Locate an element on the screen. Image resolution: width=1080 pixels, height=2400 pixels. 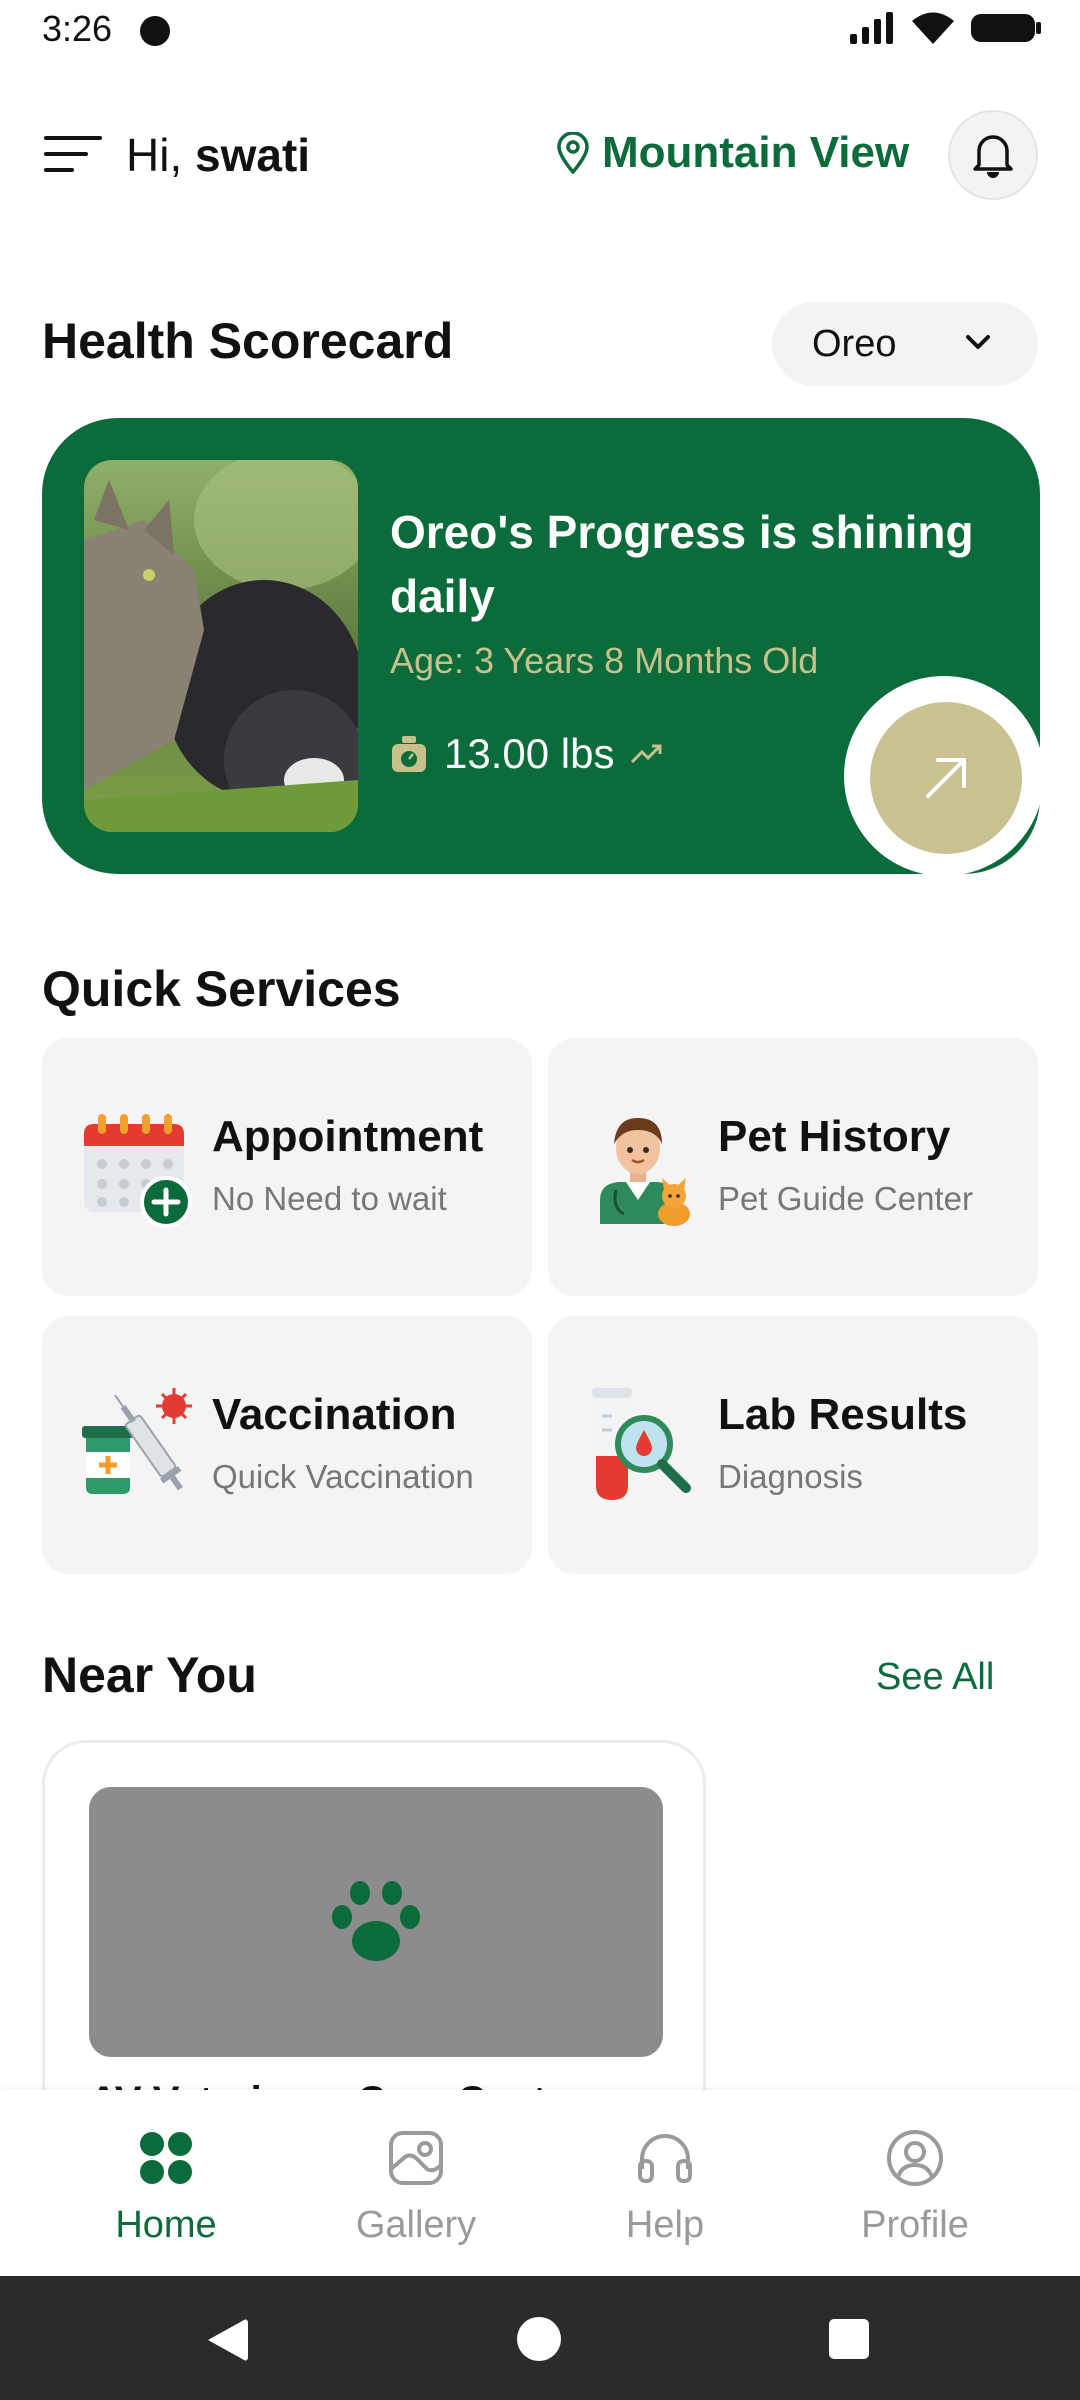
status-icons is located at coordinates (945, 28).